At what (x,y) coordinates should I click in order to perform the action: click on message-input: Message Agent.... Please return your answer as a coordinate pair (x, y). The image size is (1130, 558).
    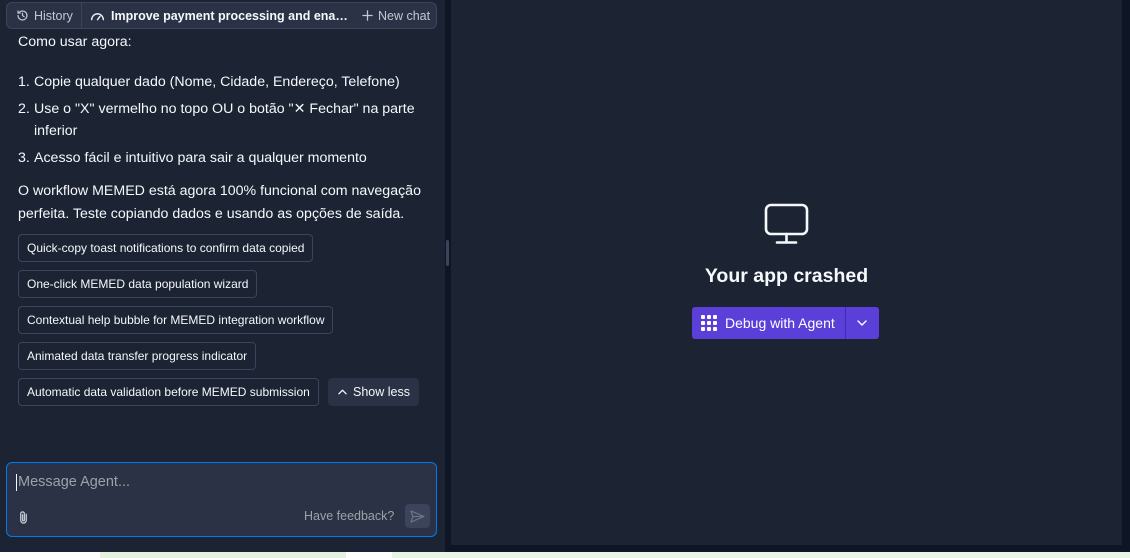
    Looking at the image, I should click on (74, 482).